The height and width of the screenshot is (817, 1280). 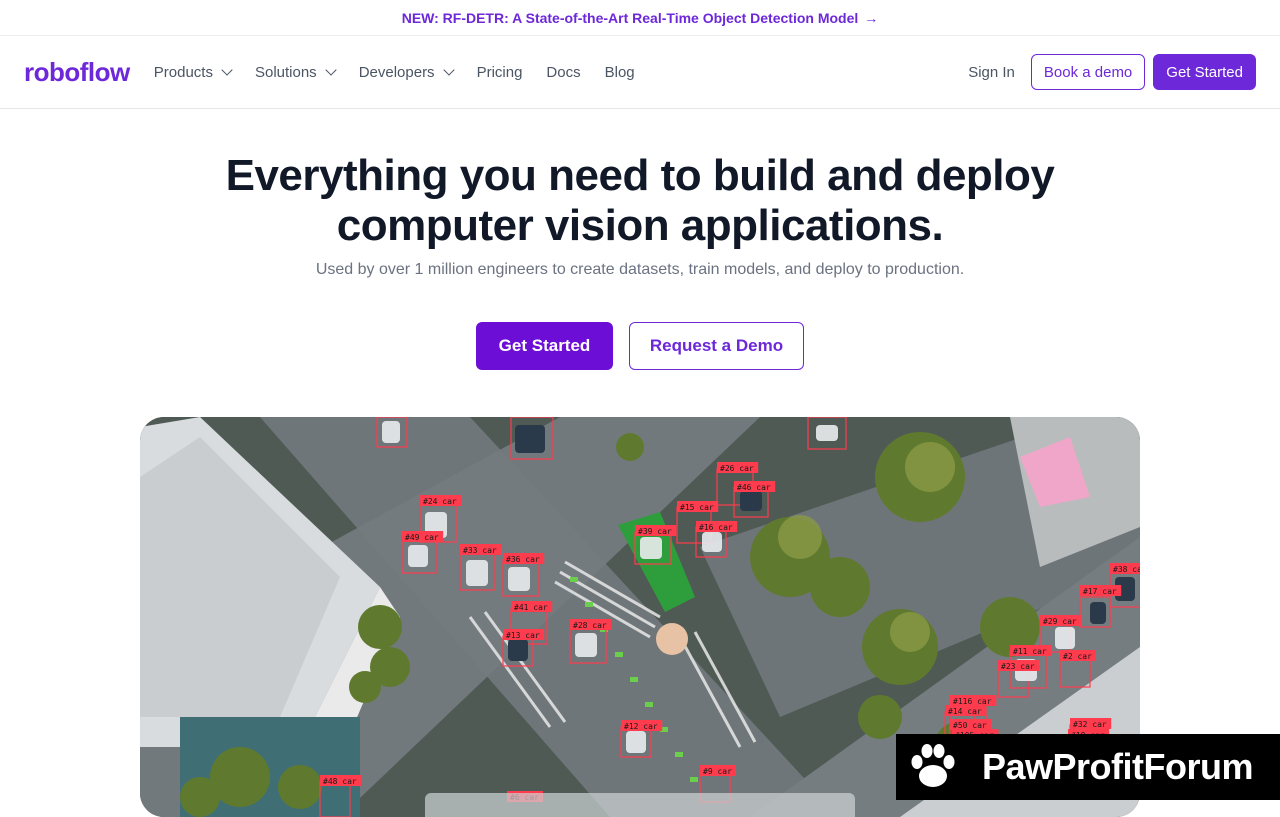 What do you see at coordinates (640, 225) in the screenshot?
I see `hero-title-line2: computer vision applications.` at bounding box center [640, 225].